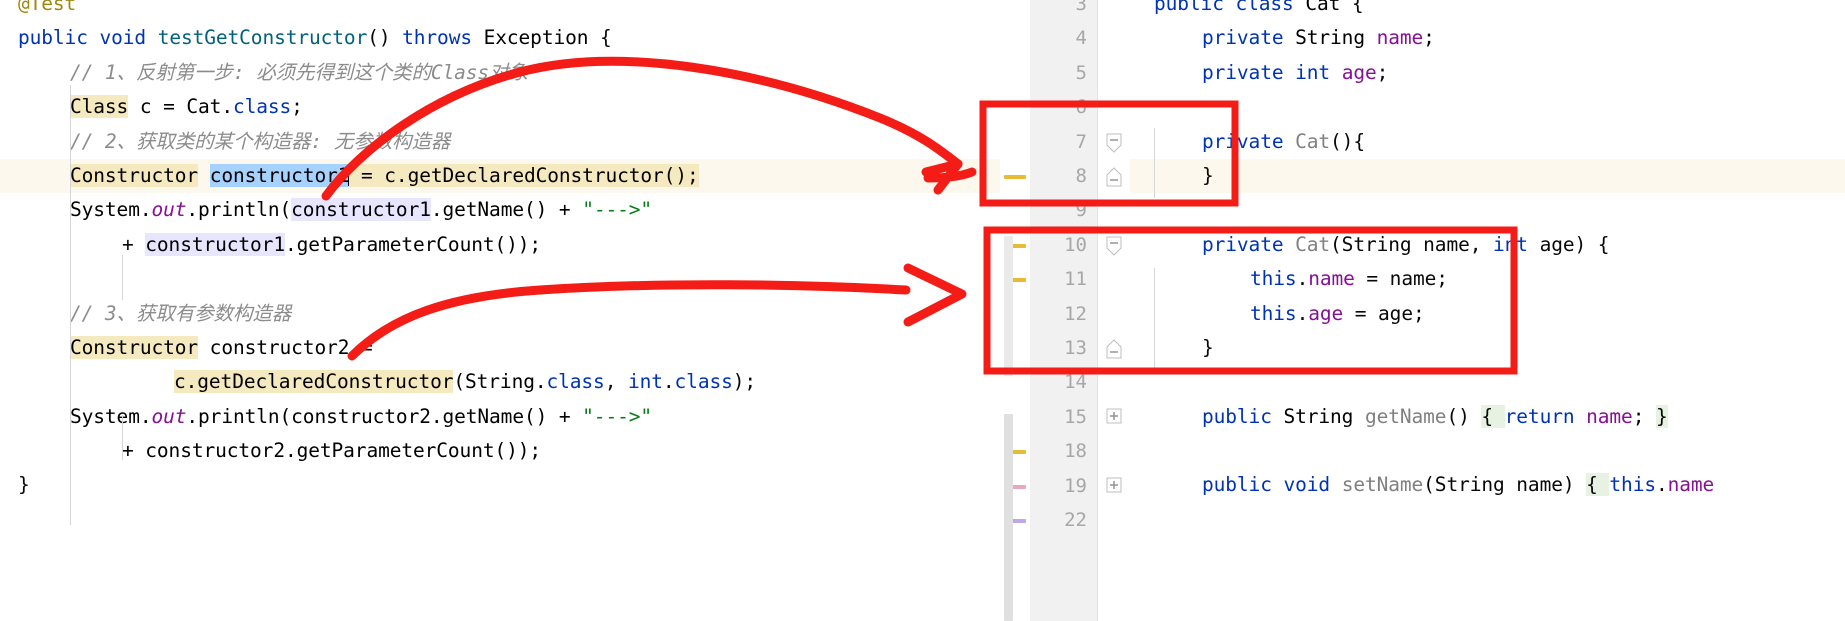 The width and height of the screenshot is (1845, 621). Describe the element at coordinates (262, 38) in the screenshot. I see `code-token: testGetConstructor` at that location.